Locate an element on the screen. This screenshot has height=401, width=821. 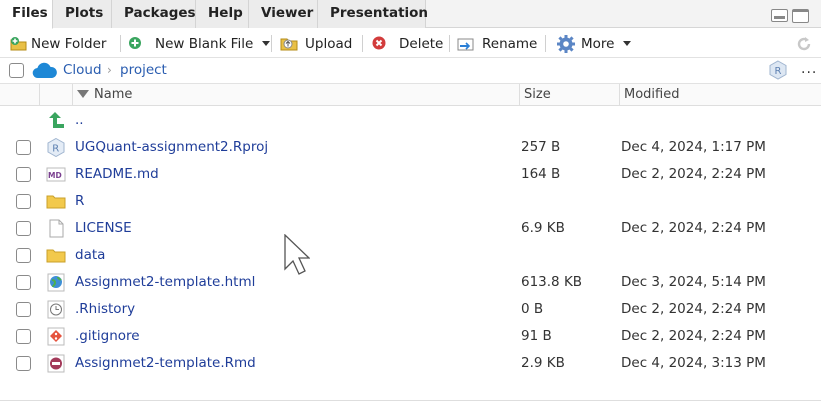
upload-icon is located at coordinates (289, 44).